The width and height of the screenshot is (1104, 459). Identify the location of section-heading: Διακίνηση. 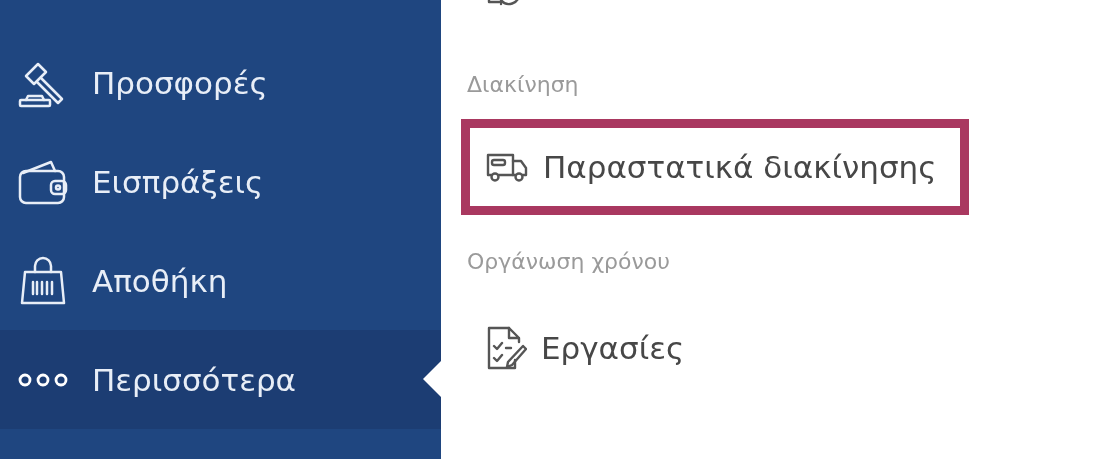
(523, 85).